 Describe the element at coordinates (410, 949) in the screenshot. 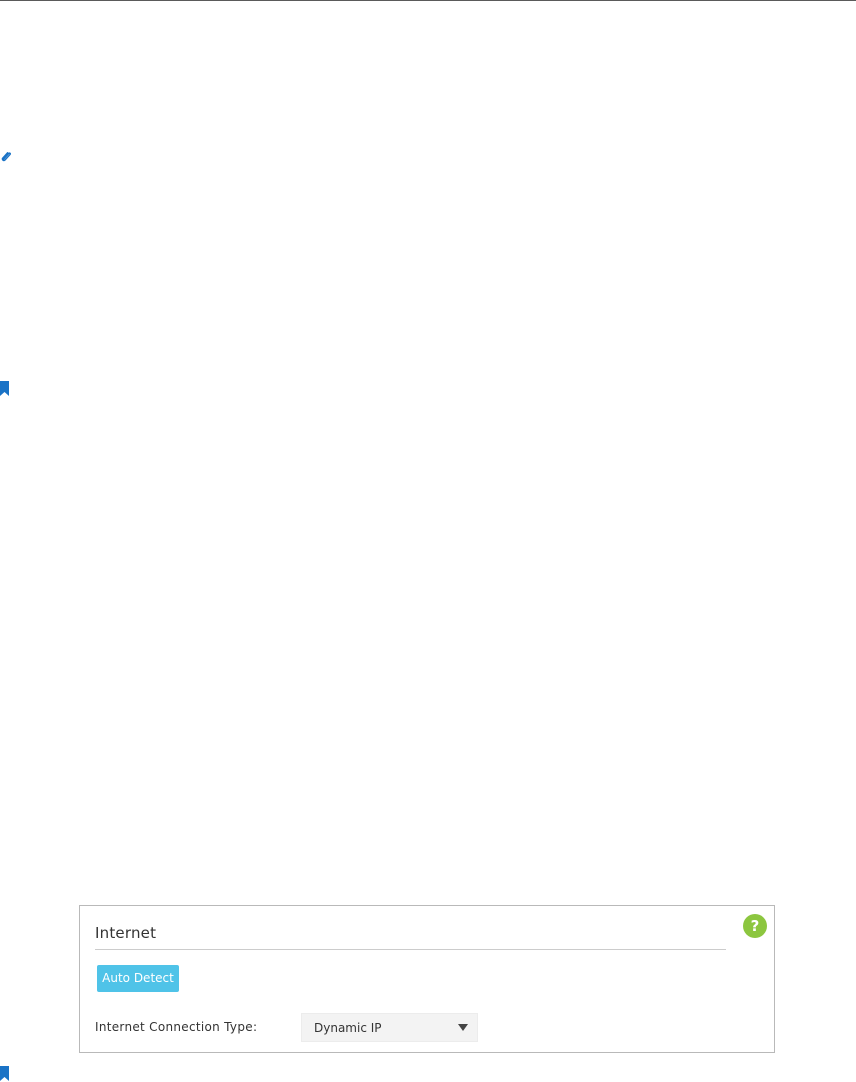

I see `panel-title-divider` at that location.